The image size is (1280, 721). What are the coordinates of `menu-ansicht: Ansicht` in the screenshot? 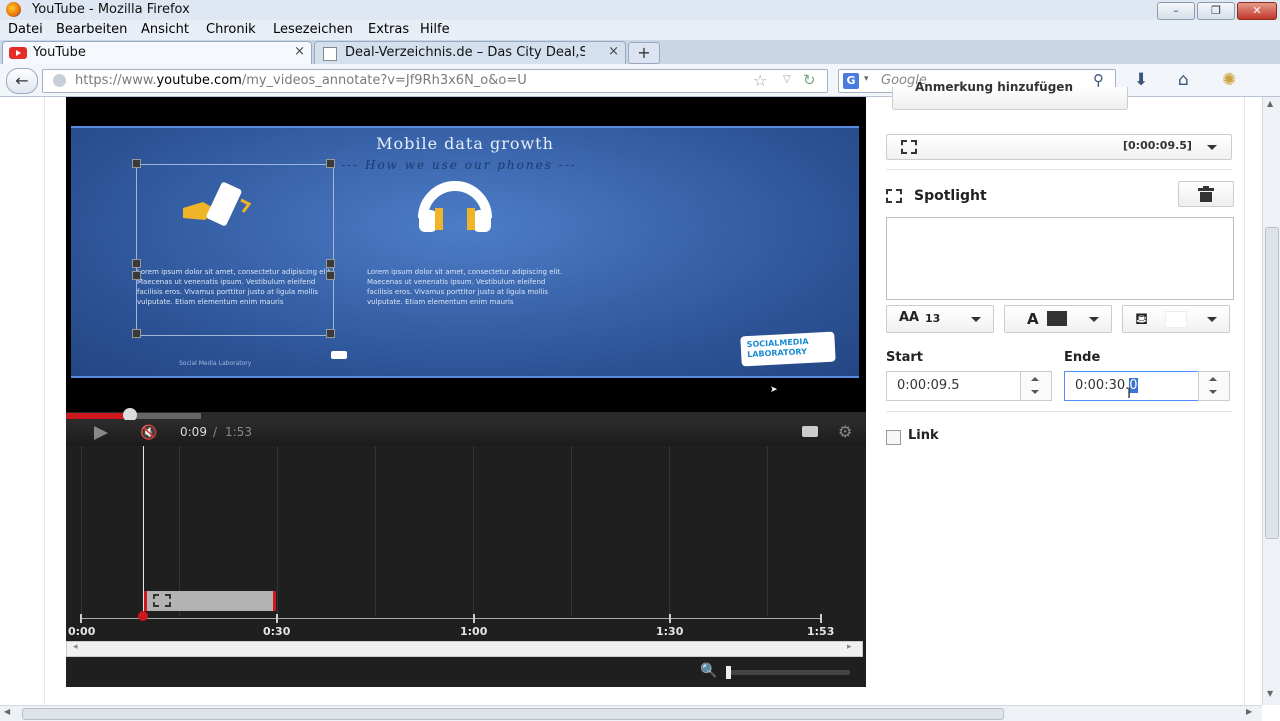 It's located at (165, 29).